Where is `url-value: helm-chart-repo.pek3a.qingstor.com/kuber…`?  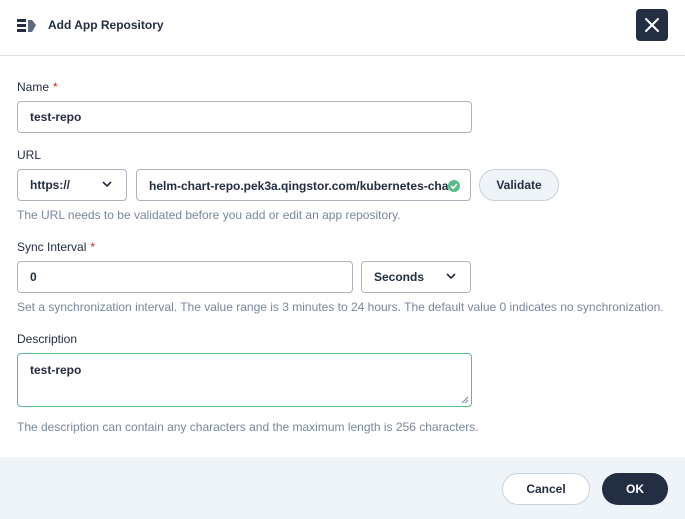 url-value: helm-chart-repo.pek3a.qingstor.com/kuber… is located at coordinates (299, 186).